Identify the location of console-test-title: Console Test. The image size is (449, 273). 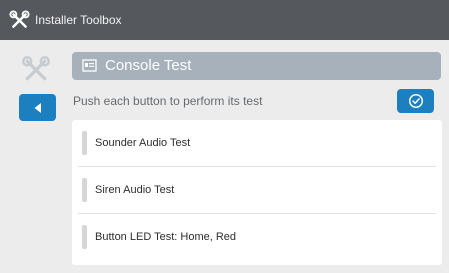
(148, 65).